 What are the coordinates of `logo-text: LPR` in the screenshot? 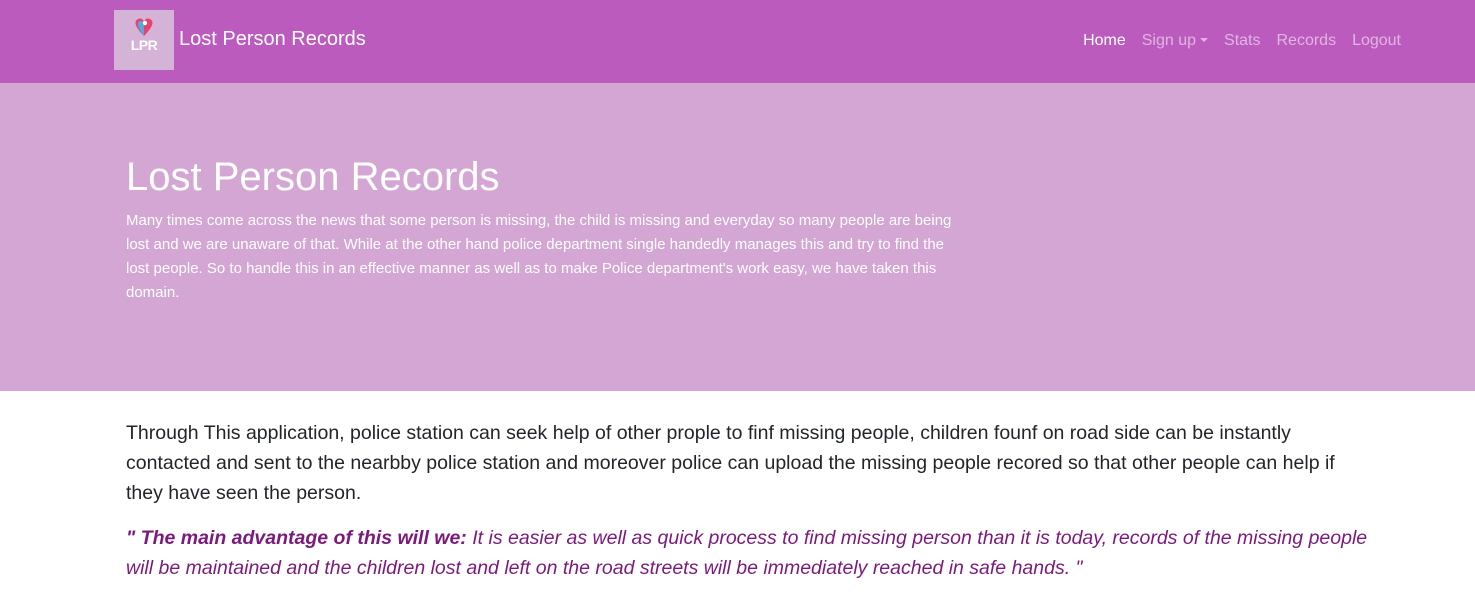 It's located at (144, 45).